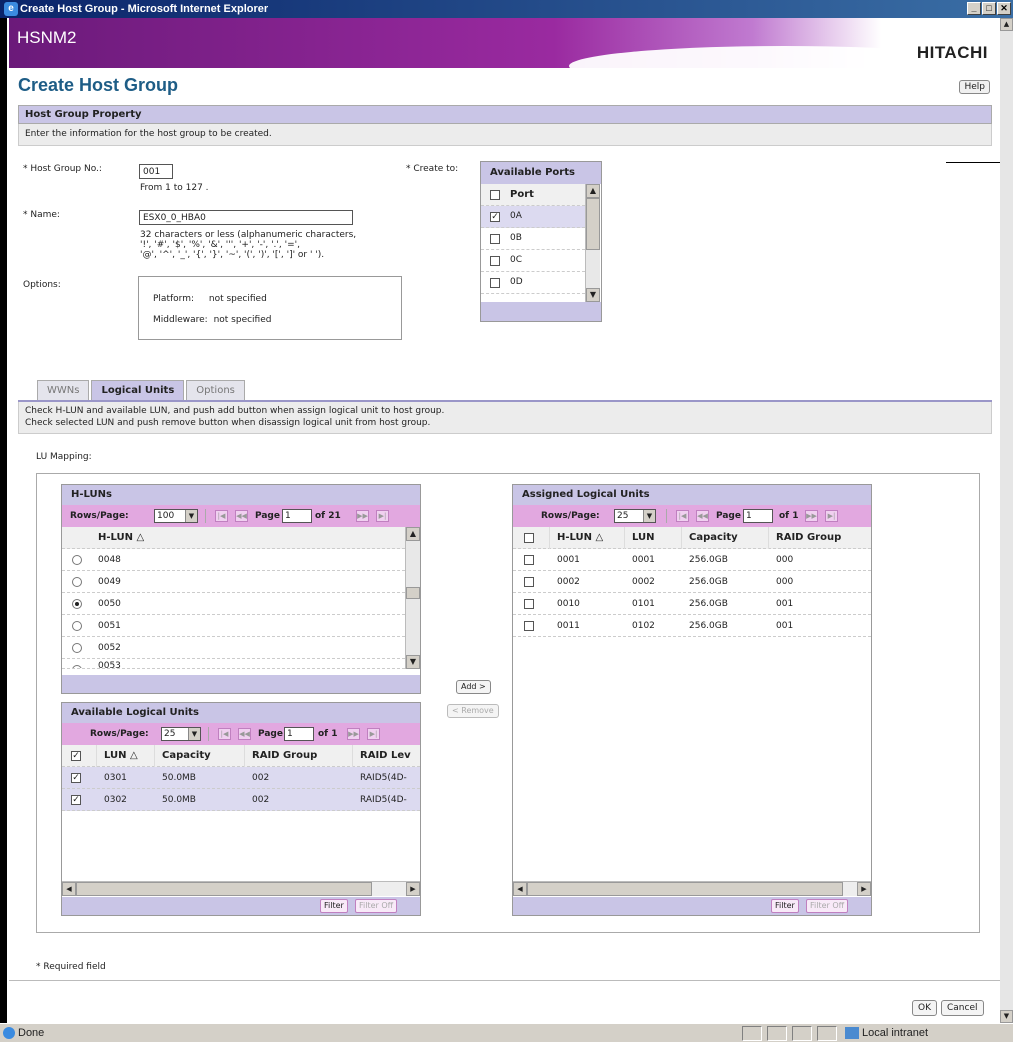  I want to click on table-row: 0011 0102 256.0GB 001, so click(692, 626).